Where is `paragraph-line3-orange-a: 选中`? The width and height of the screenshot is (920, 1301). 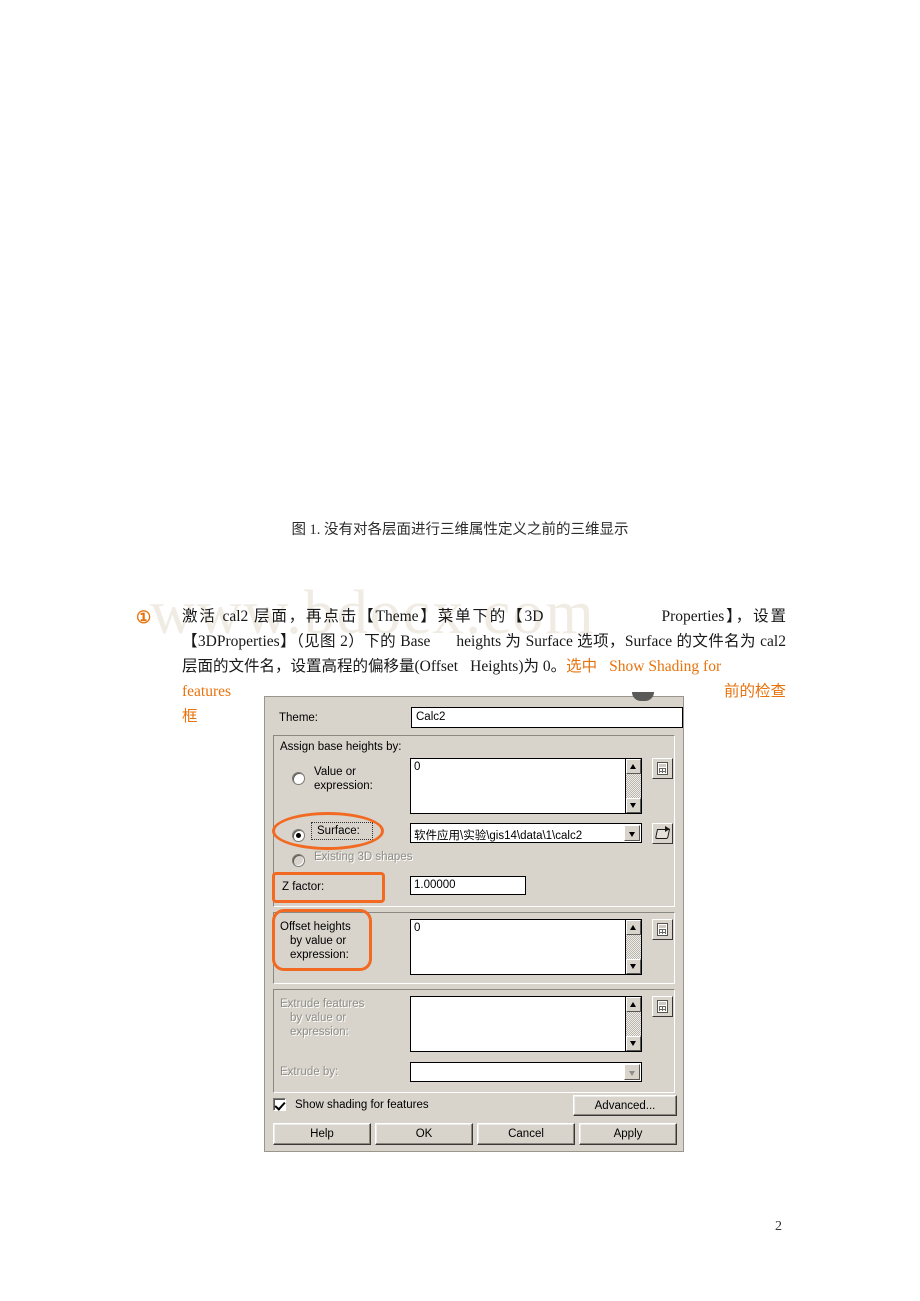 paragraph-line3-orange-a: 选中 is located at coordinates (582, 666).